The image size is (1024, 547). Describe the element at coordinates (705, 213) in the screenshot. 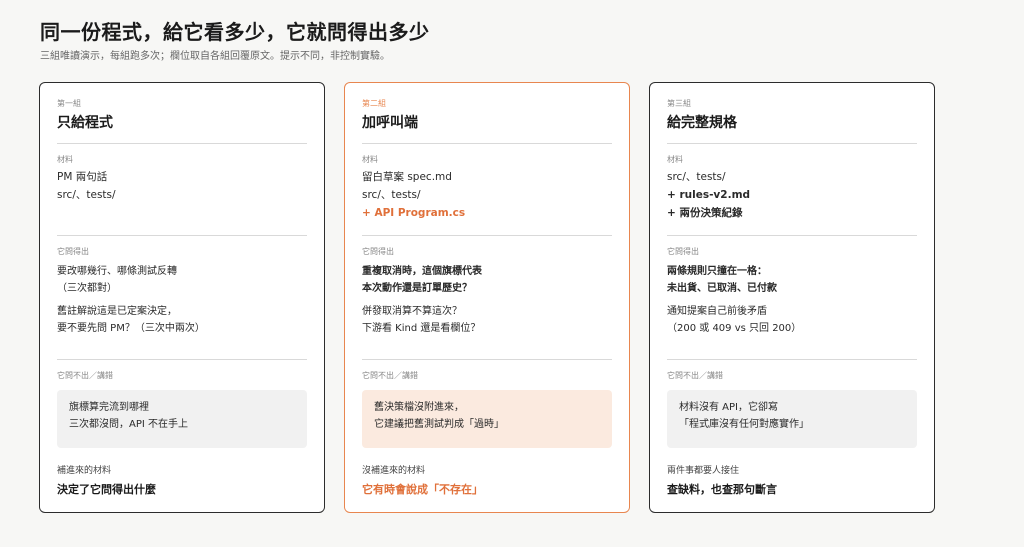

I see `material-item-added: + 兩份決策紀錄` at that location.